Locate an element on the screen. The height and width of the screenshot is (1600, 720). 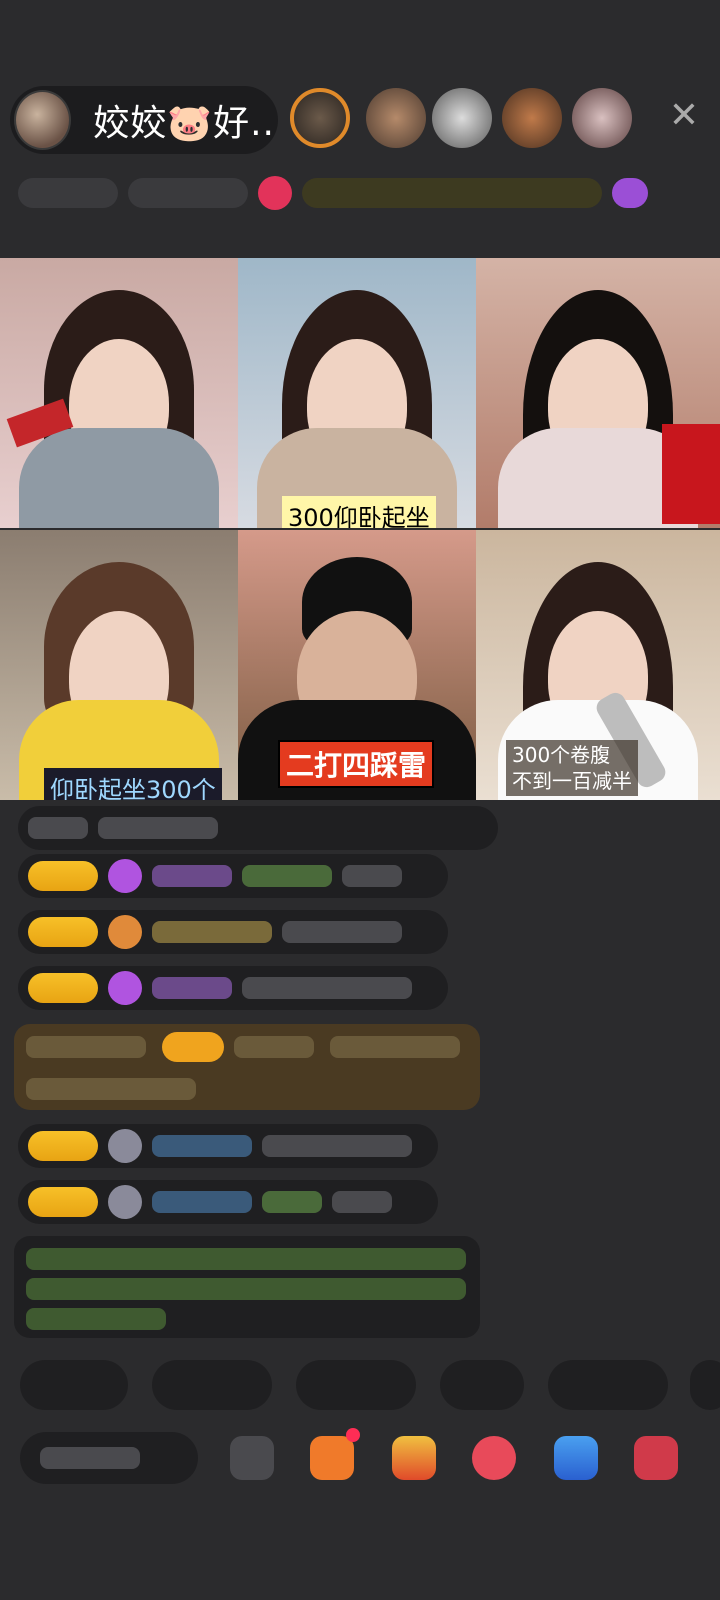
shop-icon is located at coordinates (335, 1454).